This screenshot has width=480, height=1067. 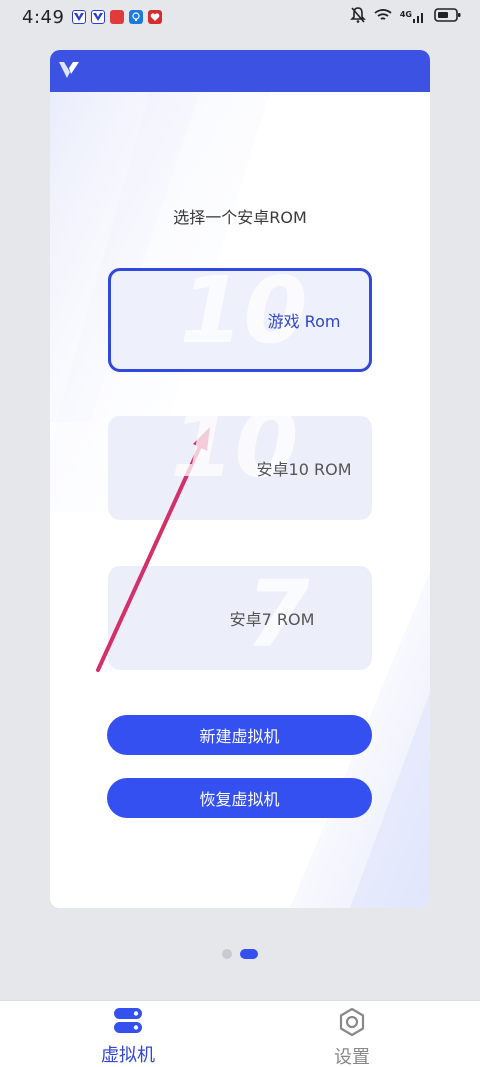 I want to click on rom-option-android7: 7 安卓7 ROM, so click(x=240, y=618).